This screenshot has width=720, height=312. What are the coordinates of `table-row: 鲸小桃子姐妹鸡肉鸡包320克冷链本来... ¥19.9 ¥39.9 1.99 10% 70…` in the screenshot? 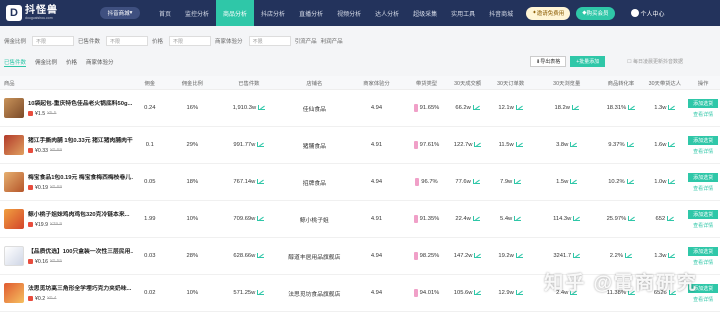 It's located at (360, 219).